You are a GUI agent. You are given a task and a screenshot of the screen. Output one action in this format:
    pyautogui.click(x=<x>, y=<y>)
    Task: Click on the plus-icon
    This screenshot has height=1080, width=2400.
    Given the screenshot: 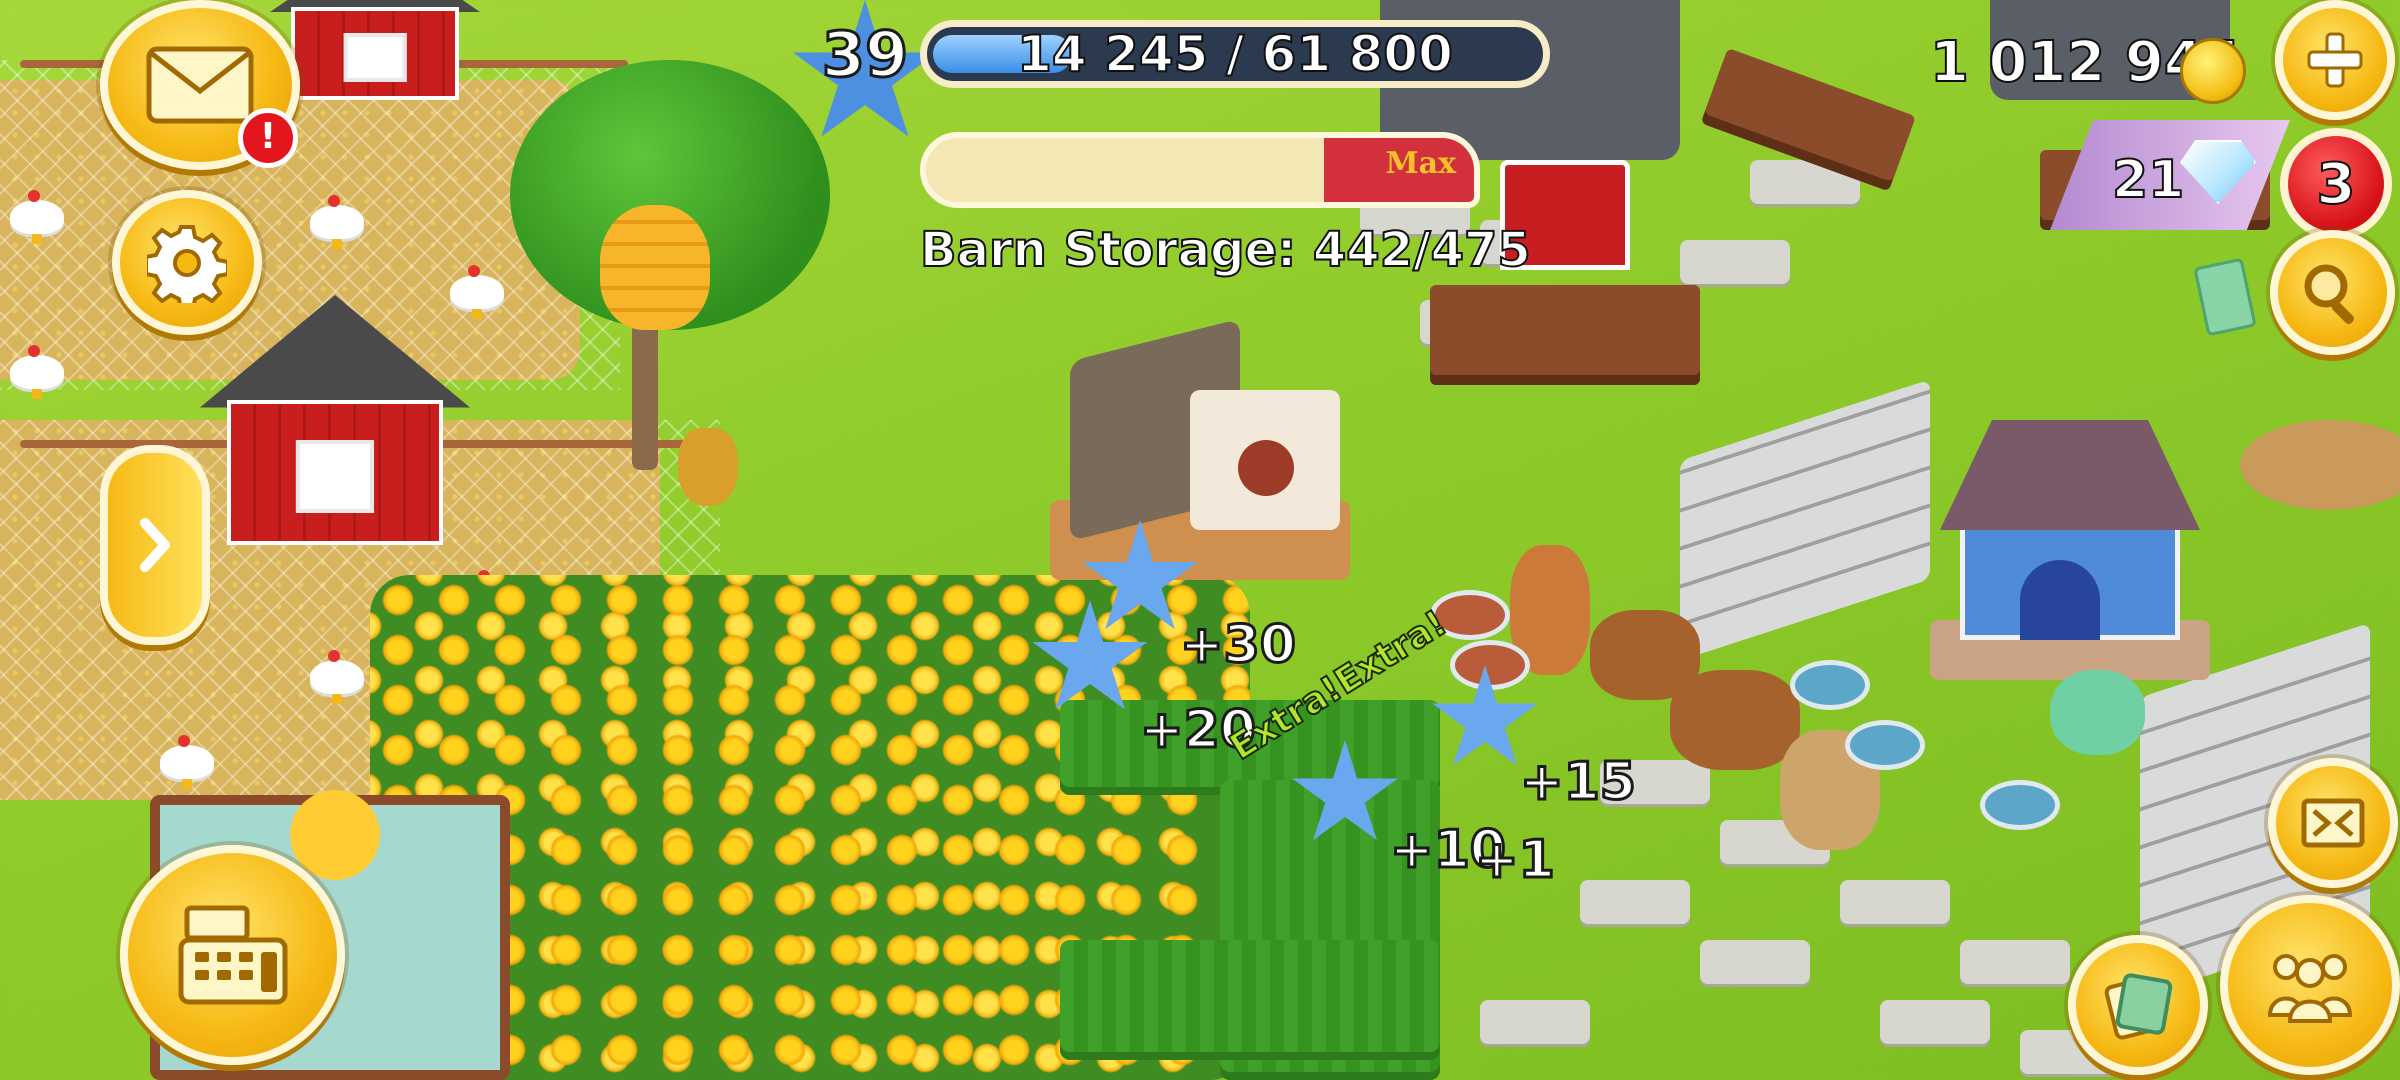 What is the action you would take?
    pyautogui.click(x=2335, y=60)
    